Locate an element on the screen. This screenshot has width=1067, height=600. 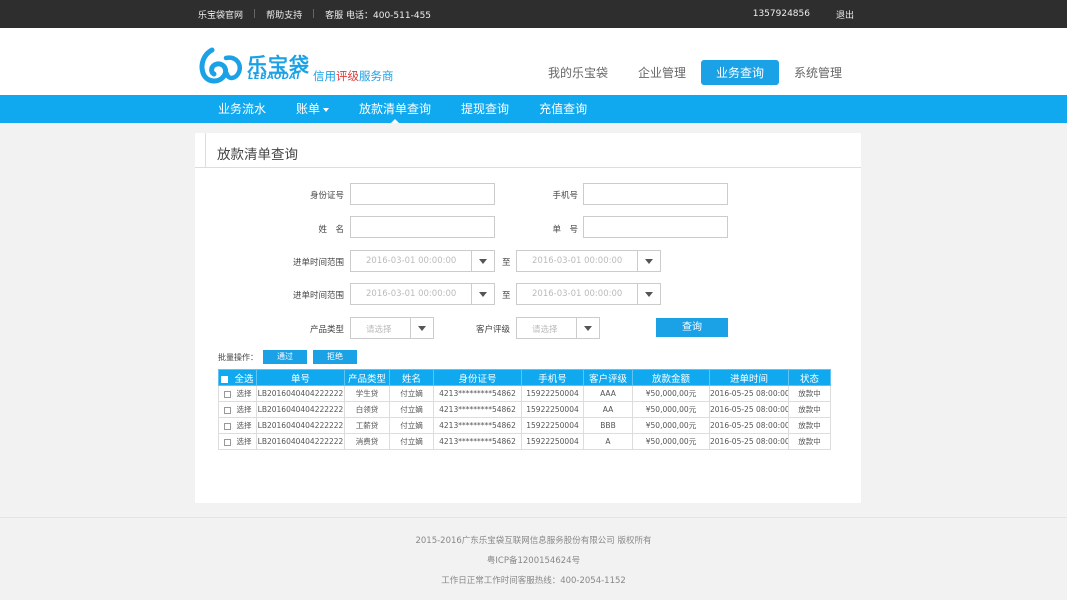
start-date-select: 2016-03-01 00:00:00 is located at coordinates (422, 261).